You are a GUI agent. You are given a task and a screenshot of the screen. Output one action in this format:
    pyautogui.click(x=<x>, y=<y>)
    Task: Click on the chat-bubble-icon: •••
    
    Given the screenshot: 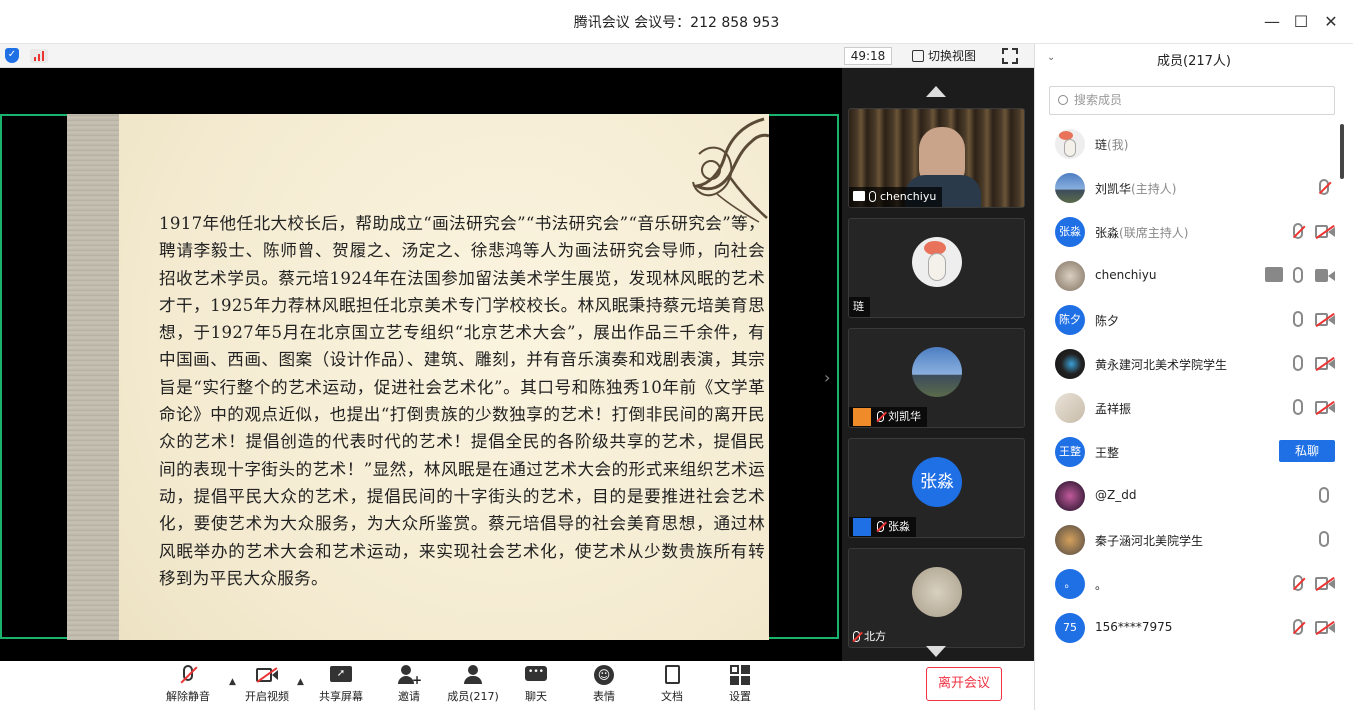 What is the action you would take?
    pyautogui.click(x=536, y=675)
    